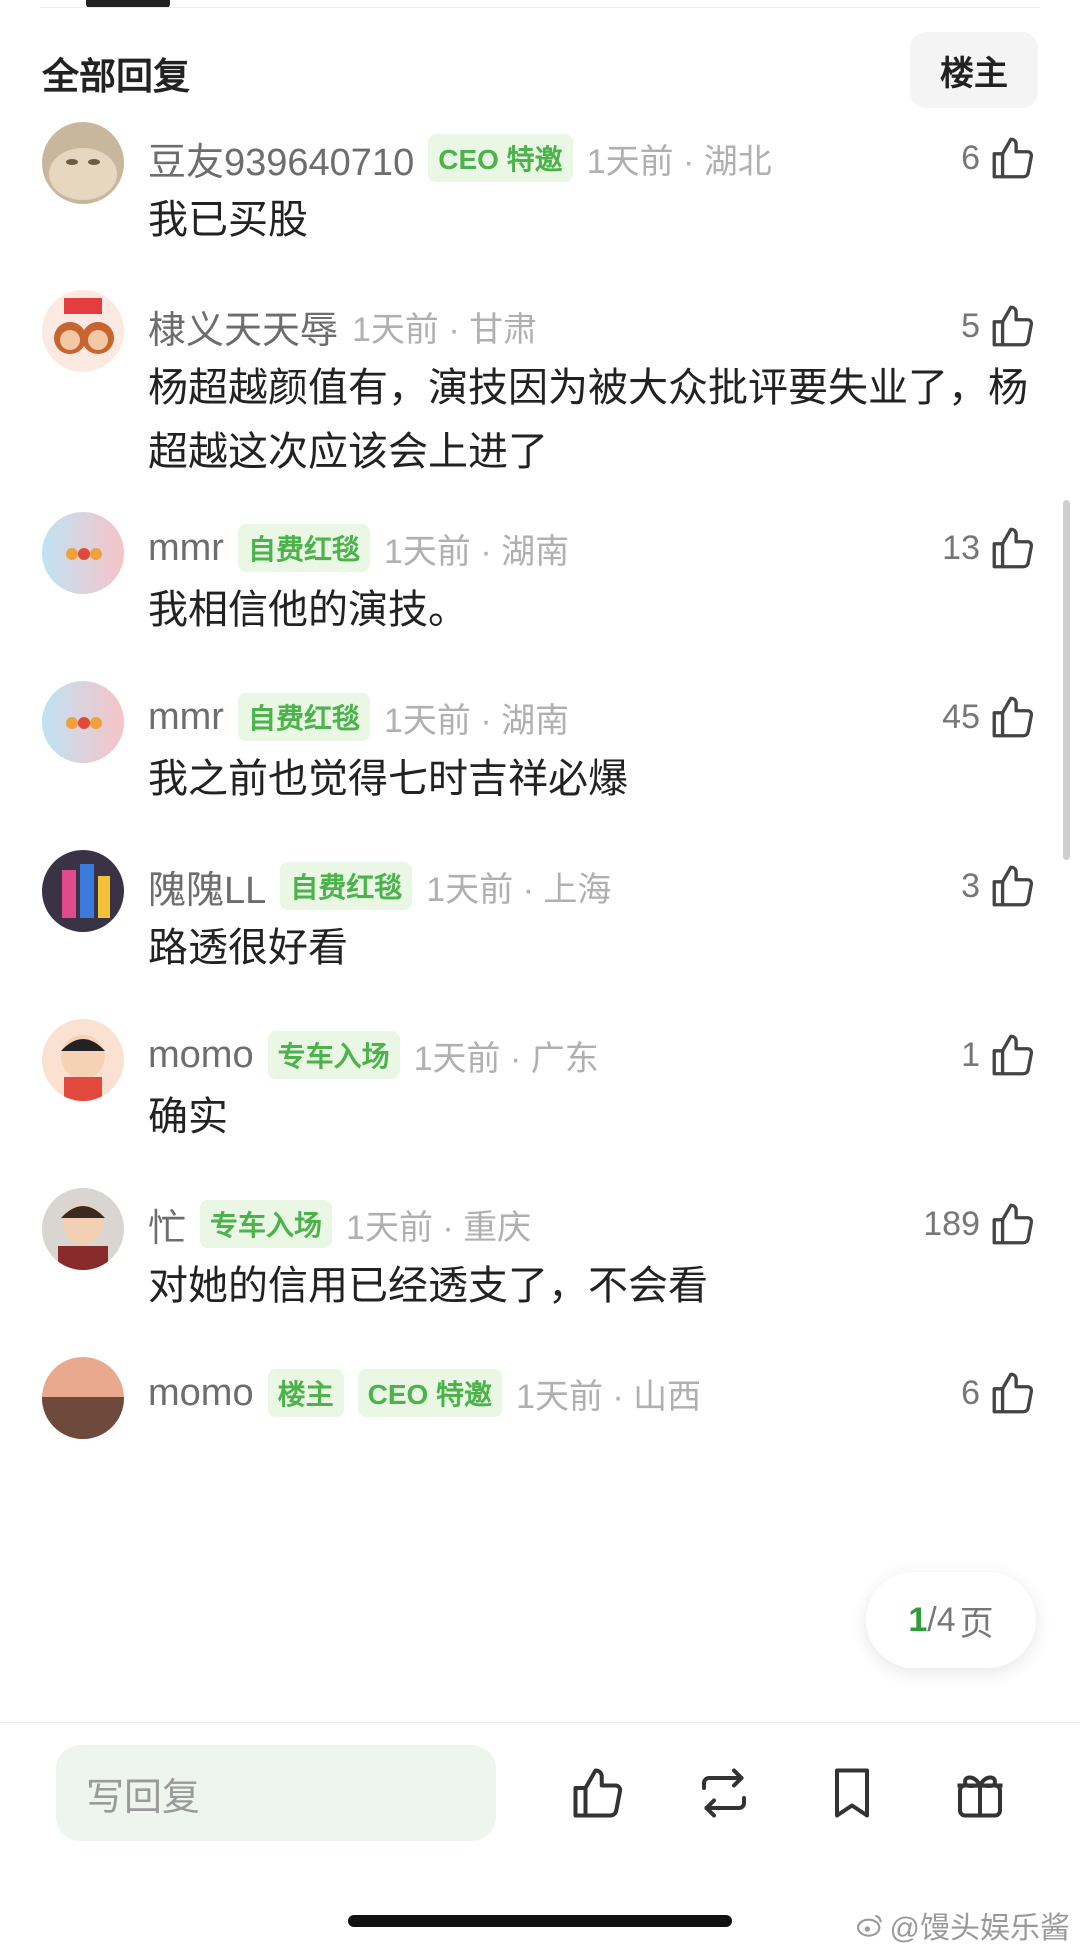 This screenshot has width=1080, height=1954. I want to click on like-count: 3, so click(970, 885).